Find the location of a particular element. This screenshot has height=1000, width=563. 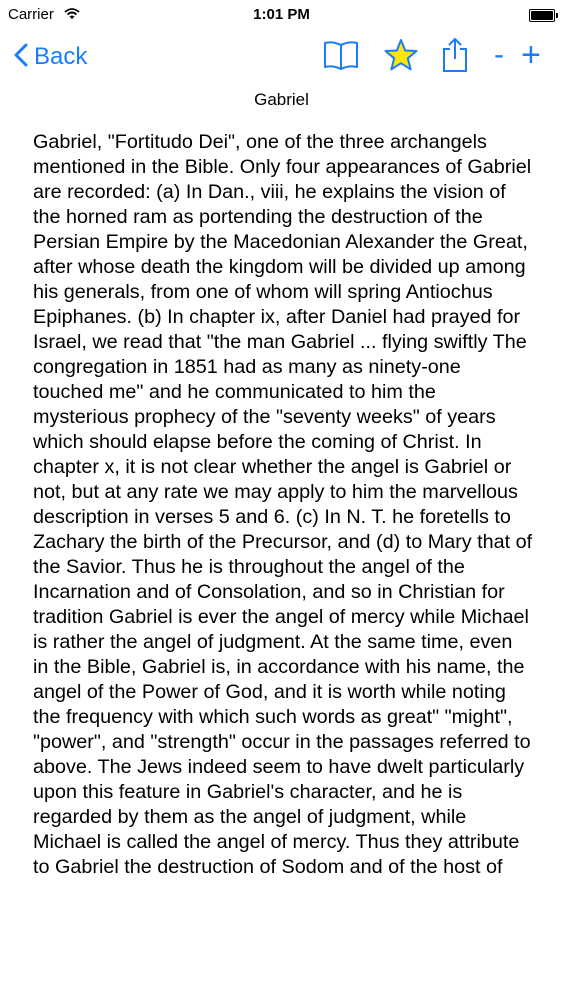

book-icon is located at coordinates (341, 57).